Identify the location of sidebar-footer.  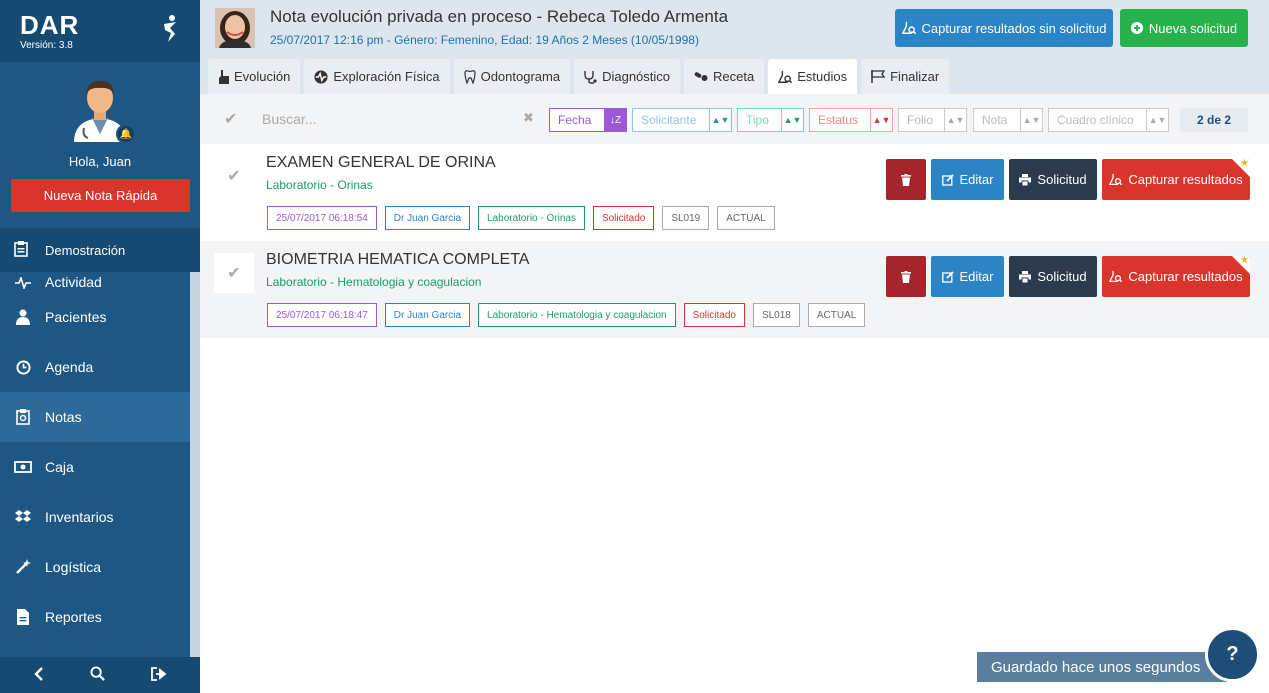
(100, 675).